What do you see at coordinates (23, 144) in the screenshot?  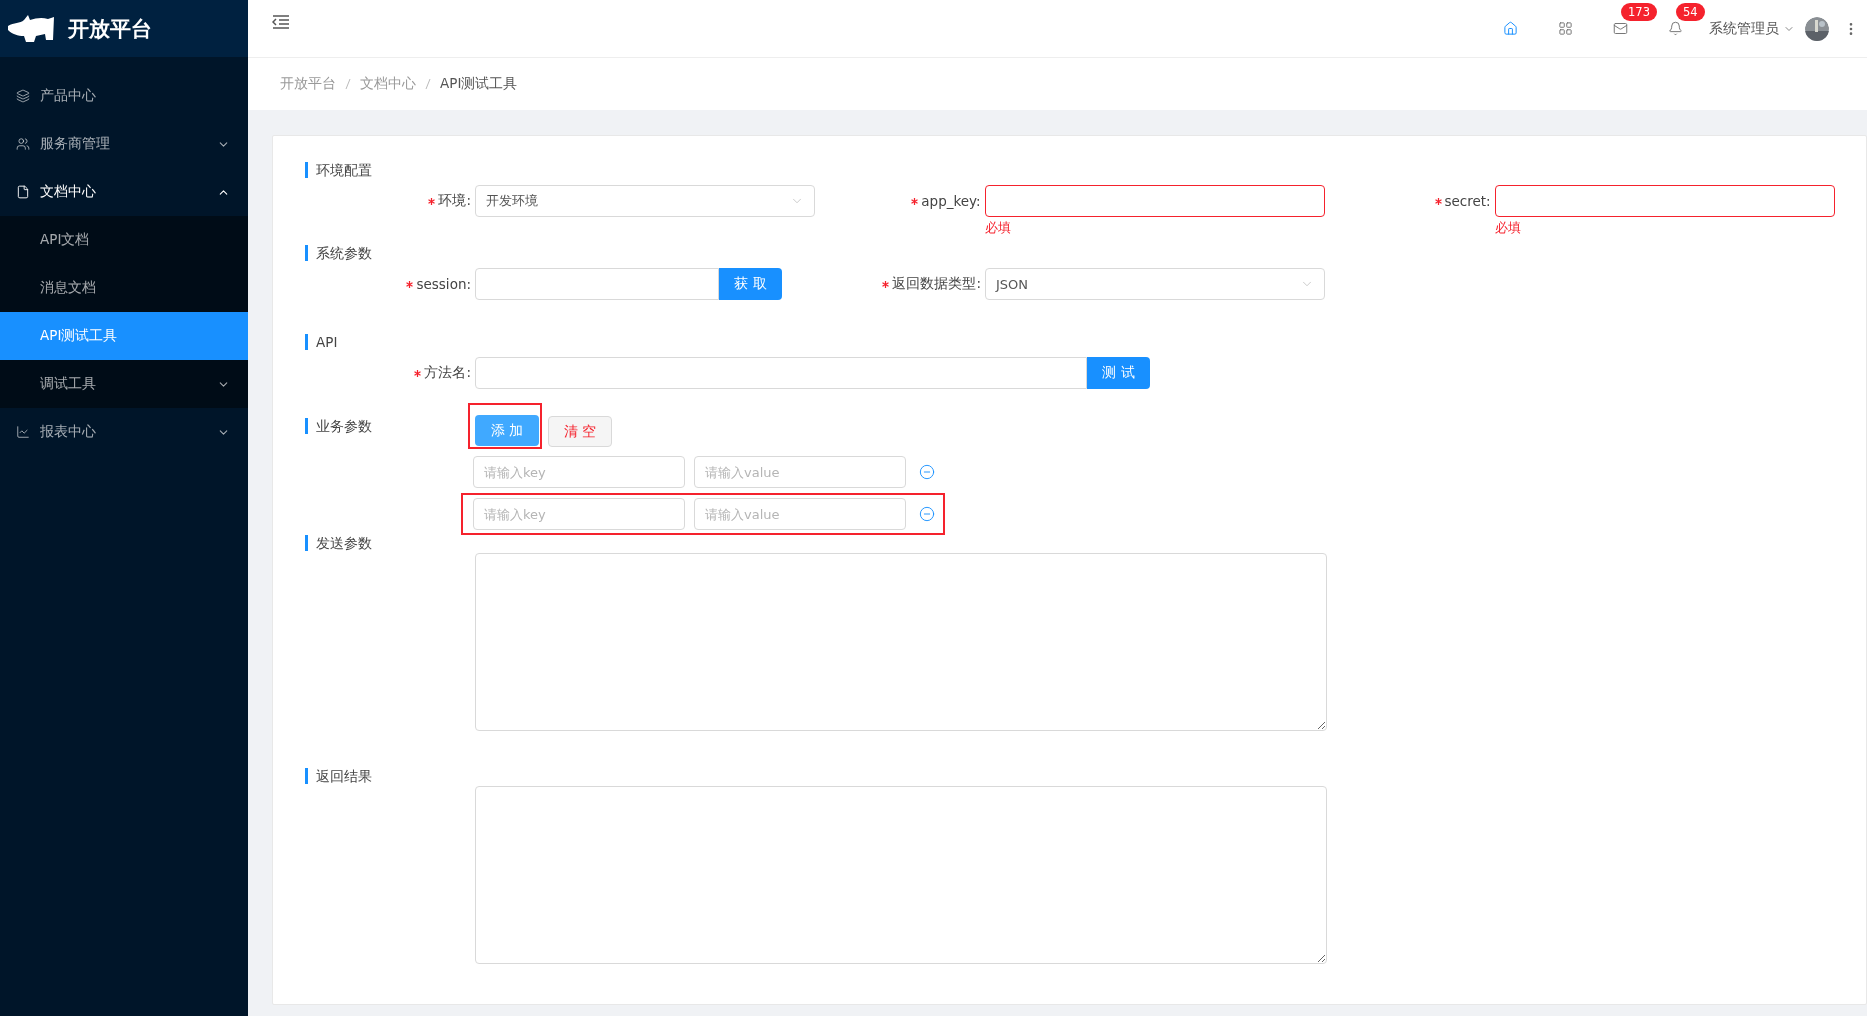 I see `group-icon` at bounding box center [23, 144].